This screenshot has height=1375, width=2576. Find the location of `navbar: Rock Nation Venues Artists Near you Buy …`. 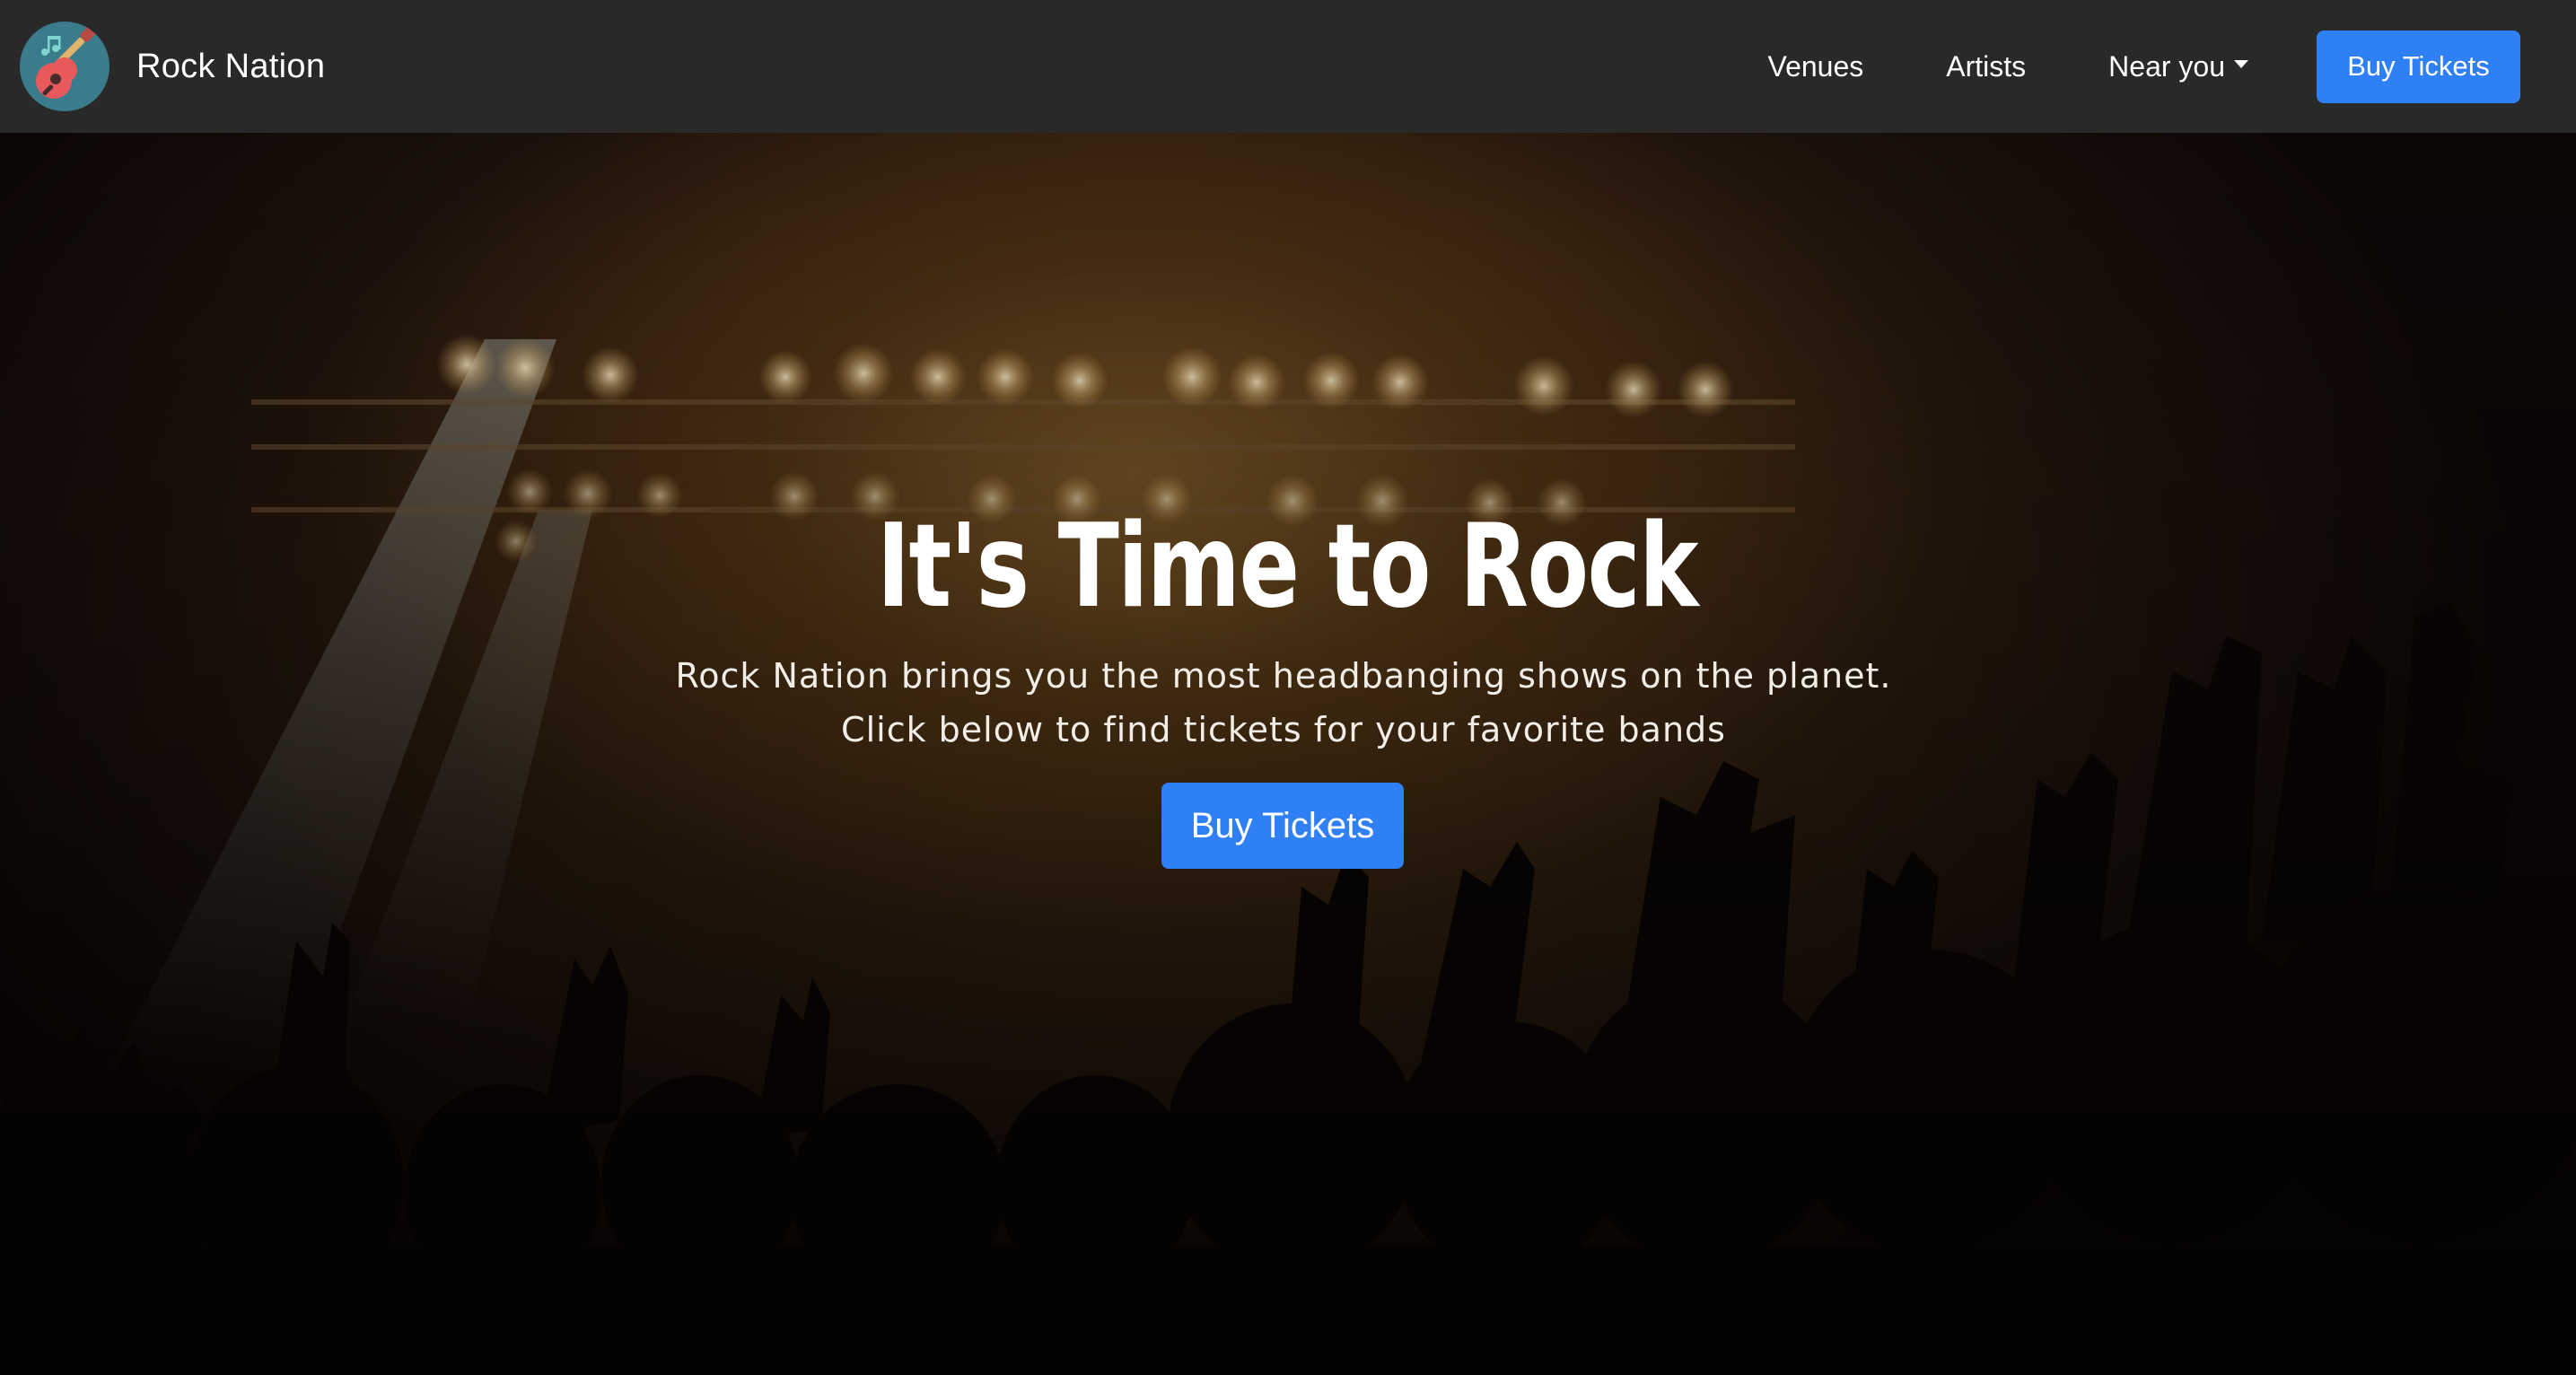

navbar: Rock Nation Venues Artists Near you Buy … is located at coordinates (1288, 66).